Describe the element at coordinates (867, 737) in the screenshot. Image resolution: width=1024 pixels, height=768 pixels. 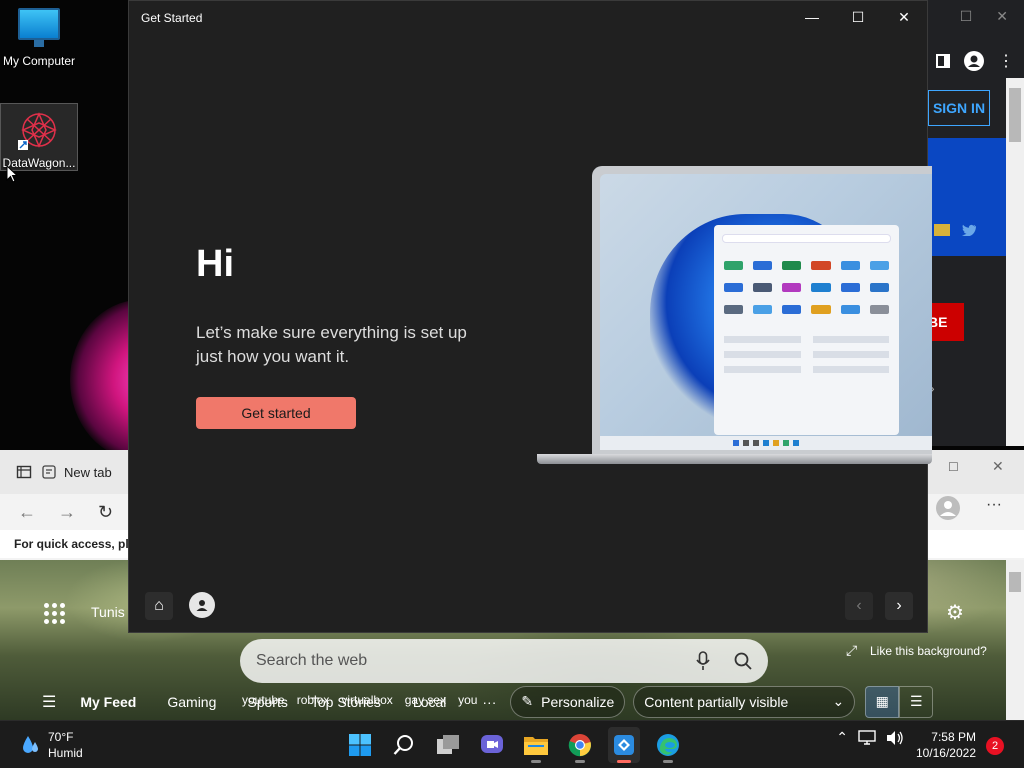
I see `network-icon` at that location.